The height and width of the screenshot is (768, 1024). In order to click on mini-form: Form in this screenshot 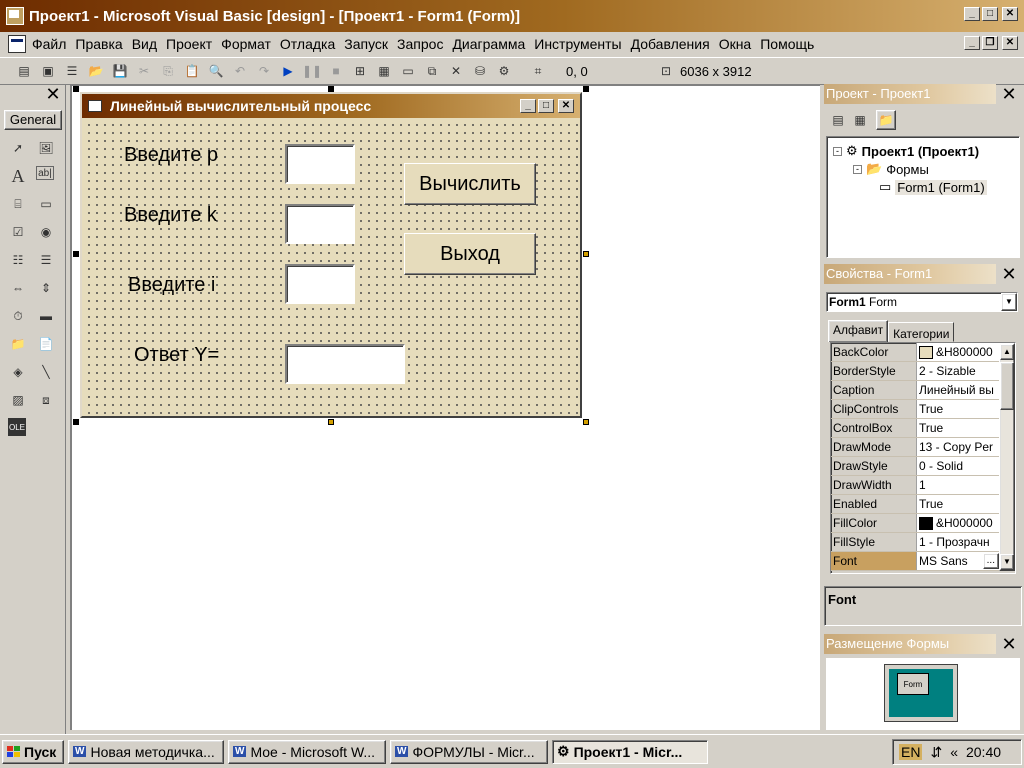, I will do `click(913, 684)`.